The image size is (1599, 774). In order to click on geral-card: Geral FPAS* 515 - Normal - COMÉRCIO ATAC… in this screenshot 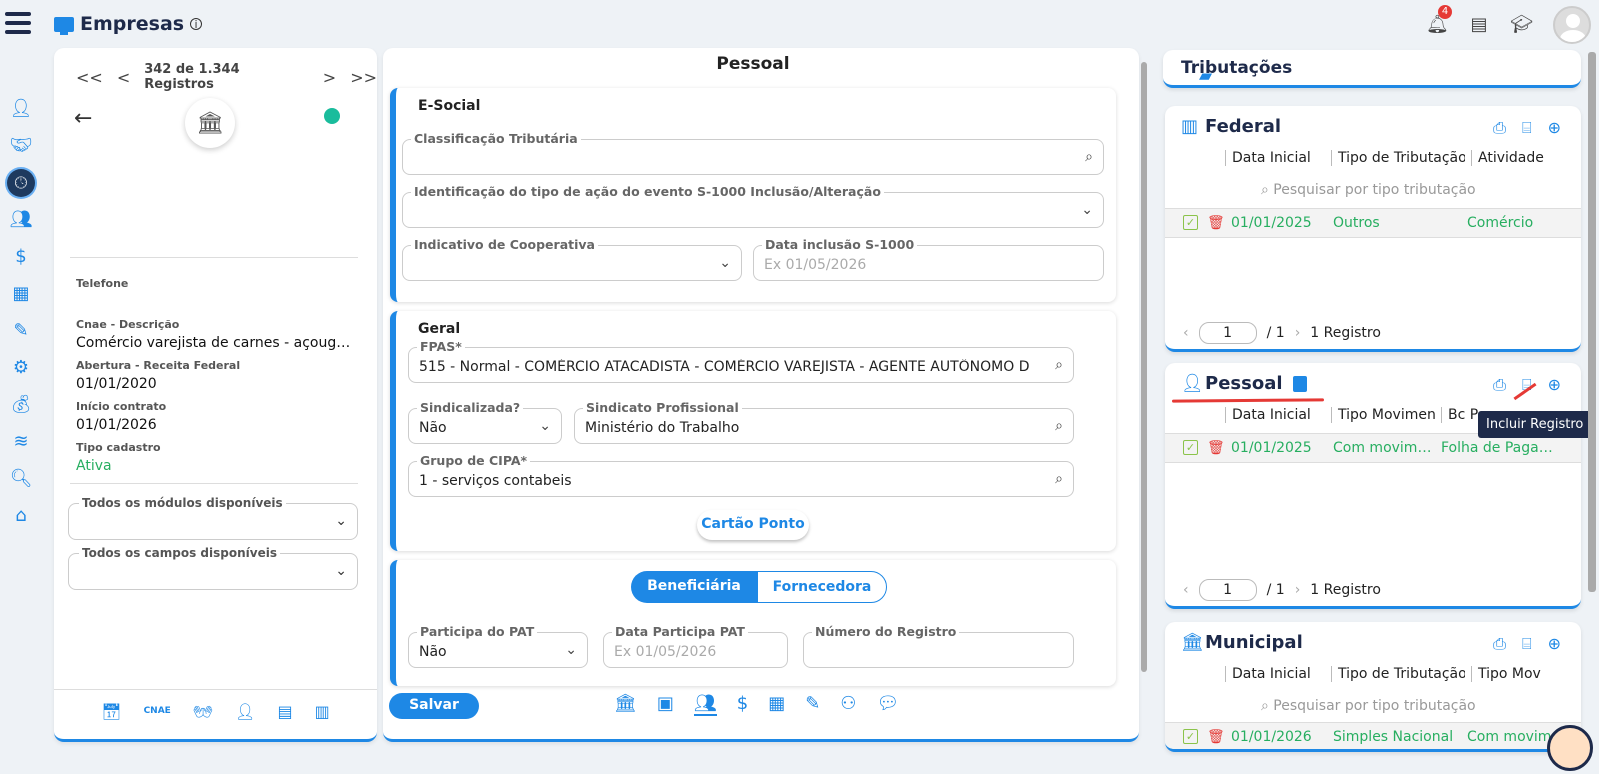, I will do `click(753, 431)`.